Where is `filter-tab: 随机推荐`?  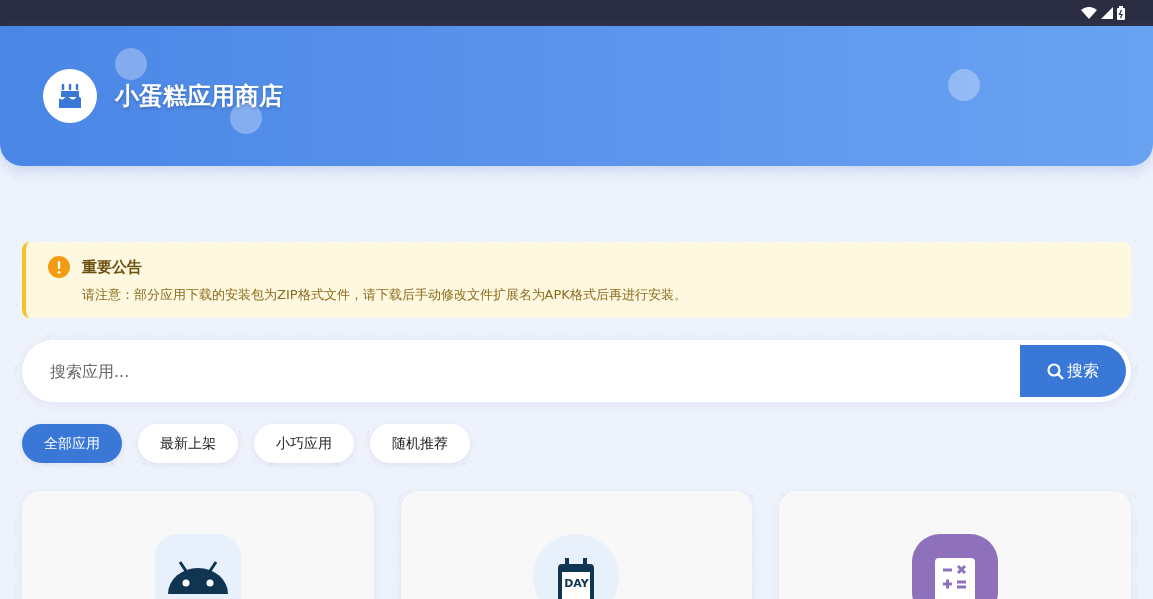
filter-tab: 随机推荐 is located at coordinates (420, 443).